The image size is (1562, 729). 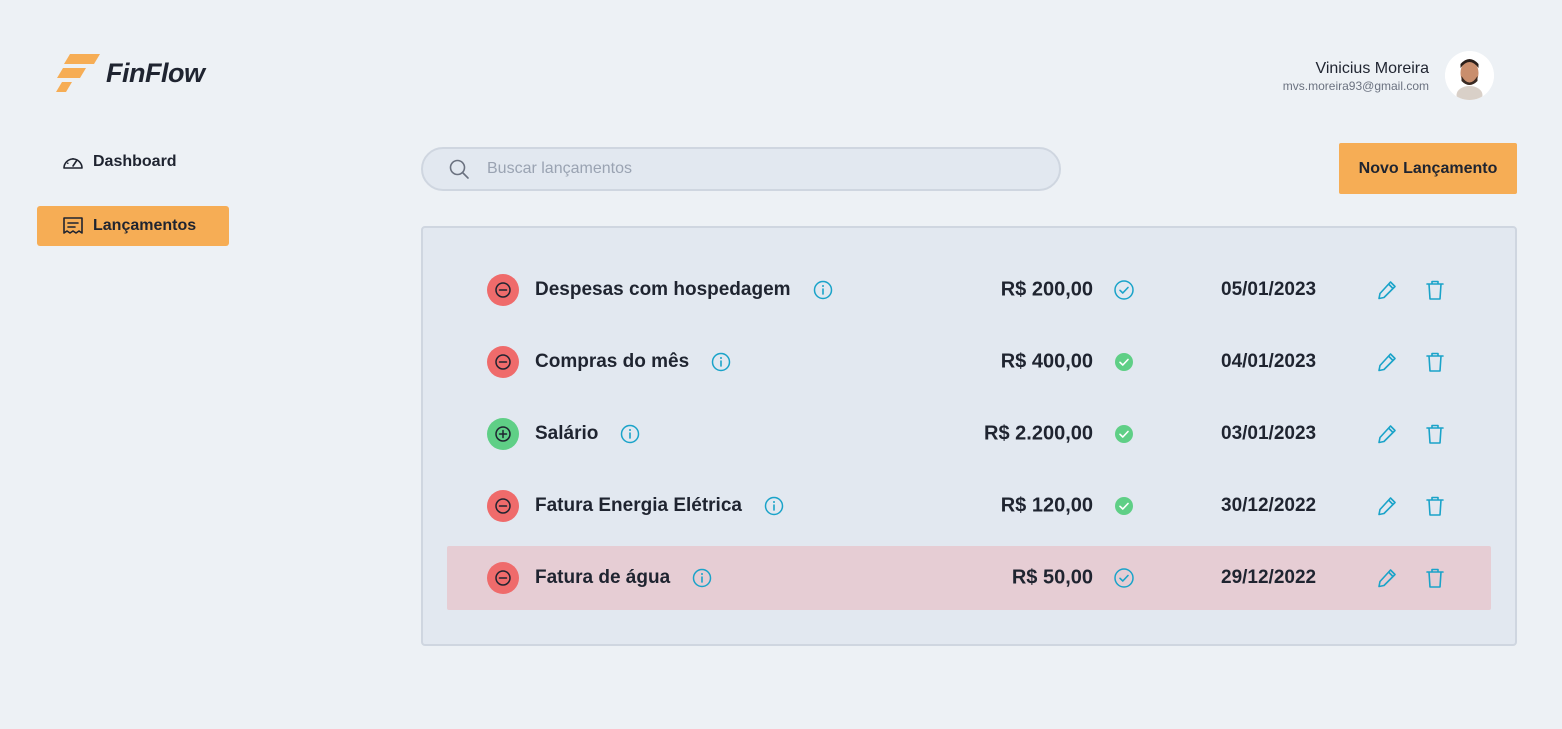 I want to click on search-bar, so click(x=741, y=169).